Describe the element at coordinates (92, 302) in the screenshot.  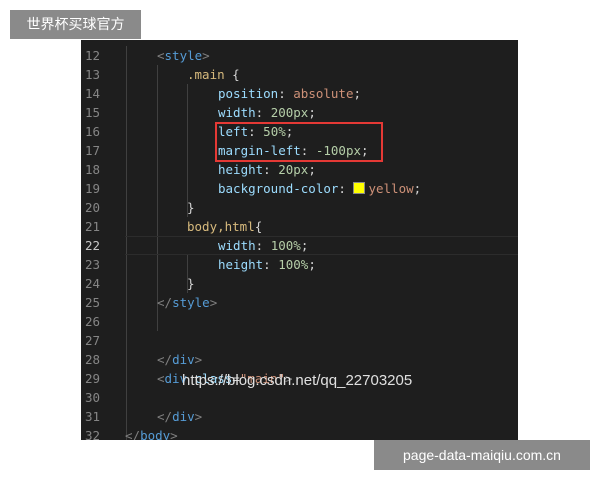
I see `line-number: 25` at that location.